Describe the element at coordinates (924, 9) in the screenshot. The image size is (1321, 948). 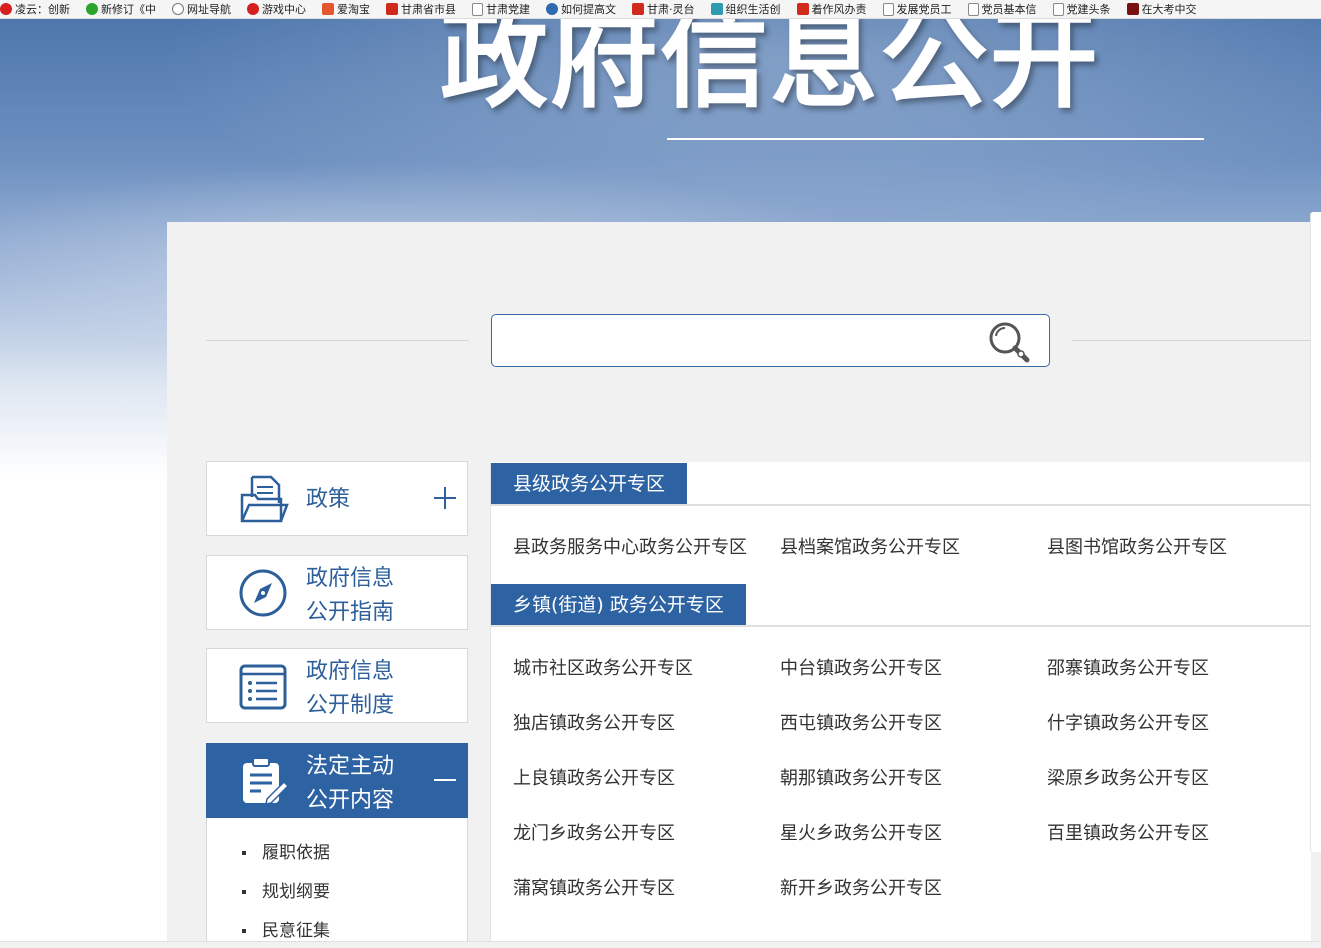
I see `bookmark-label: 发展党员工` at that location.